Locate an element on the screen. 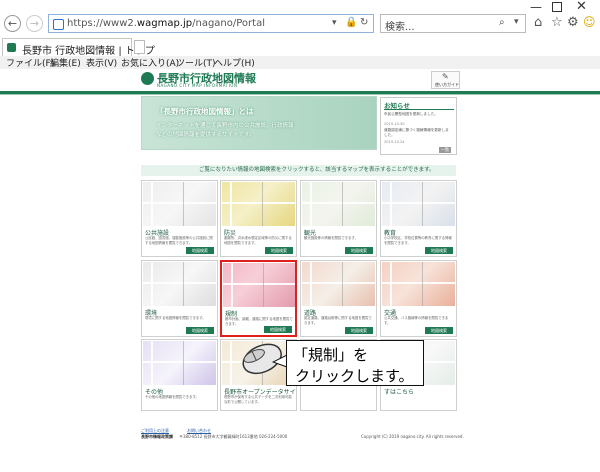  instruction-callout: 「規制」を クリックします。 is located at coordinates (355, 363).